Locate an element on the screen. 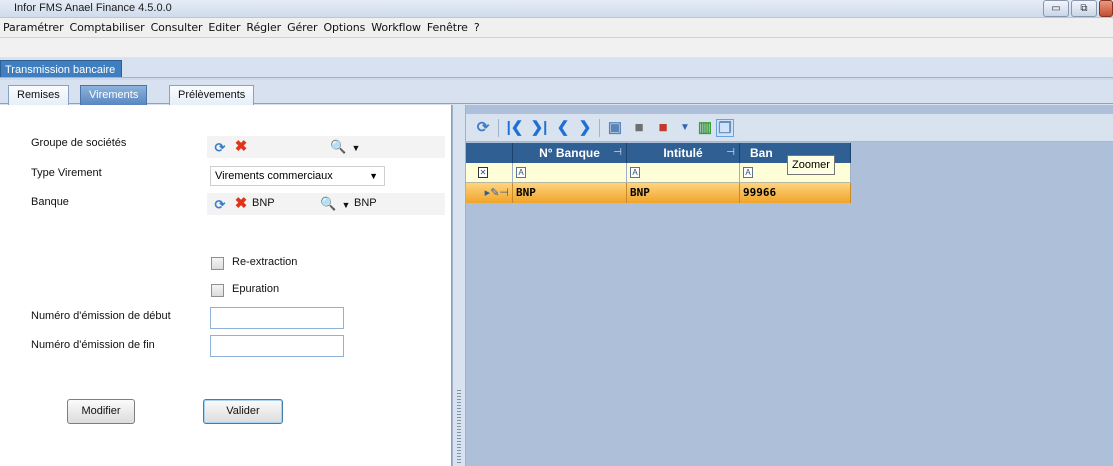 The width and height of the screenshot is (1113, 466). window-controls: ▭ ⧉ is located at coordinates (1077, 9).